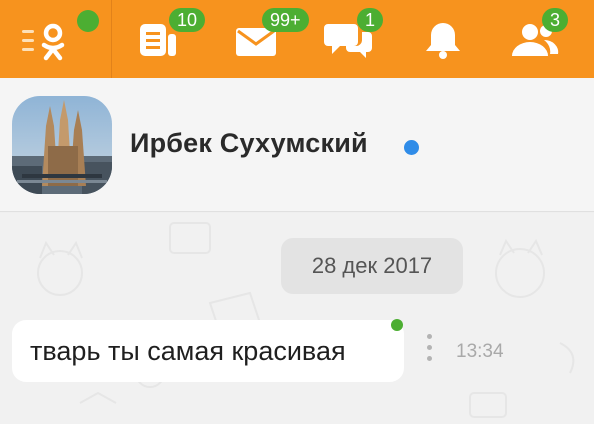 The height and width of the screenshot is (424, 594). Describe the element at coordinates (249, 143) in the screenshot. I see `profile-name: Ирбек Сухумский` at that location.